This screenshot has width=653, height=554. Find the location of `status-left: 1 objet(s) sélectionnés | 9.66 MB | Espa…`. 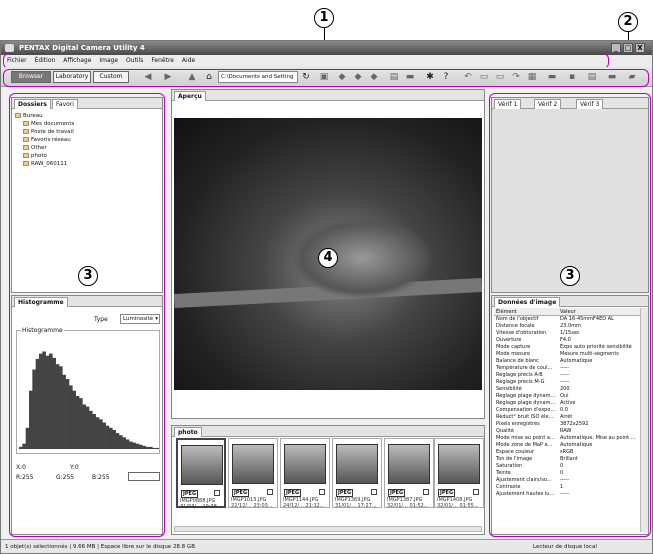

status-left: 1 objet(s) sélectionnés | 9.66 MB | Espa… is located at coordinates (100, 547).